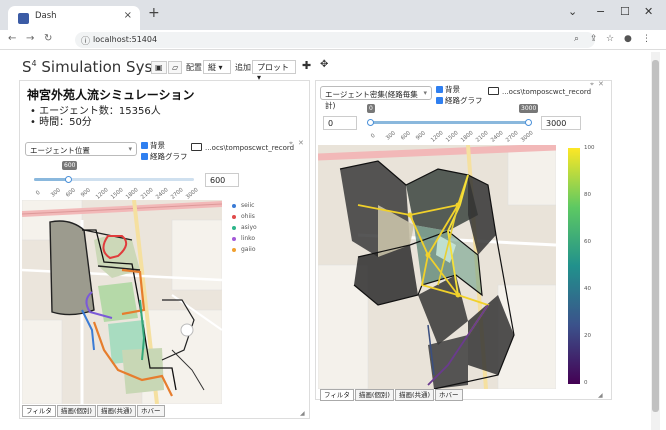 Image resolution: width=666 pixels, height=430 pixels. What do you see at coordinates (587, 195) in the screenshot?
I see `colorbar-tick: 80` at bounding box center [587, 195].